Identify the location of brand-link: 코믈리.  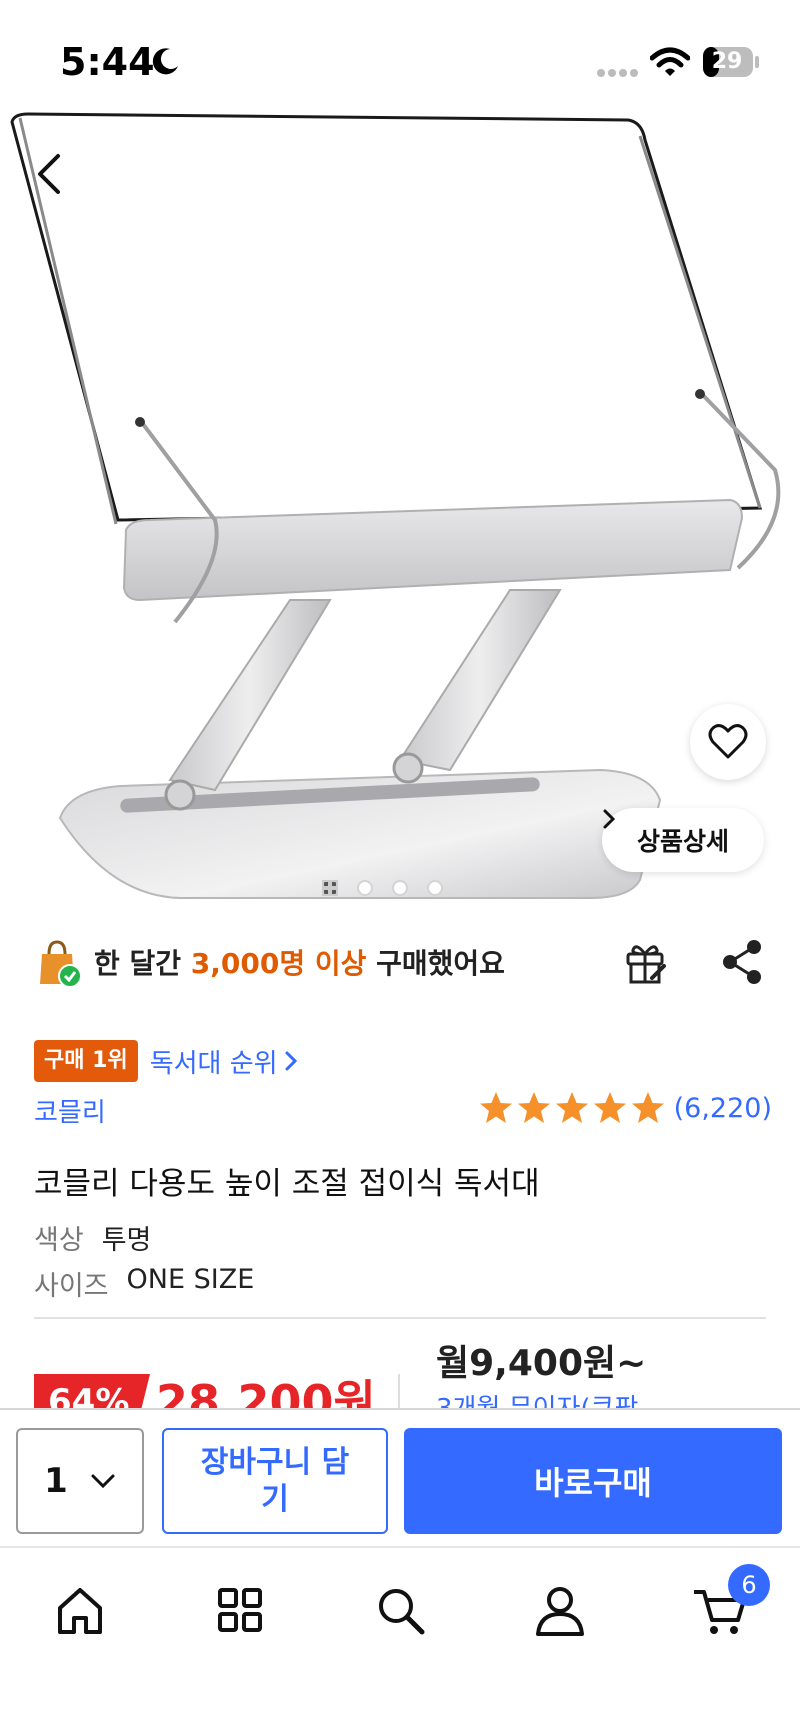
(70, 1110).